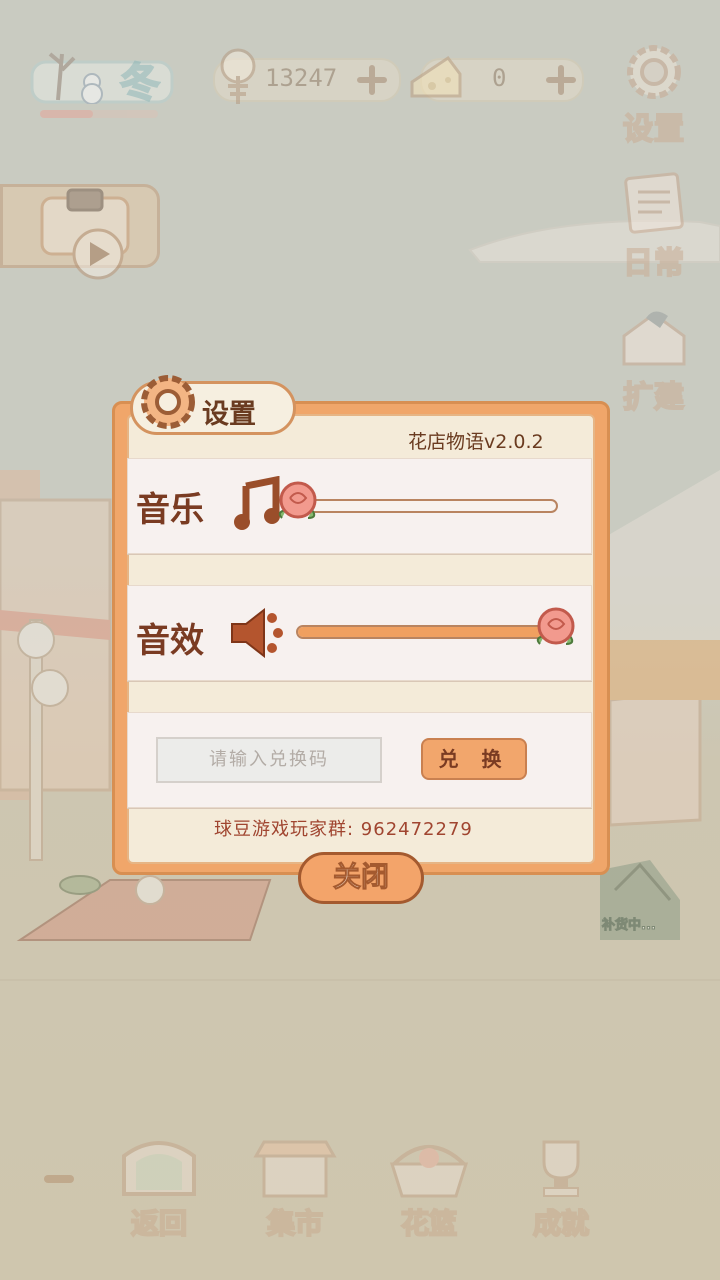 The image size is (720, 1280). Describe the element at coordinates (159, 1223) in the screenshot. I see `back-label: 返回` at that location.